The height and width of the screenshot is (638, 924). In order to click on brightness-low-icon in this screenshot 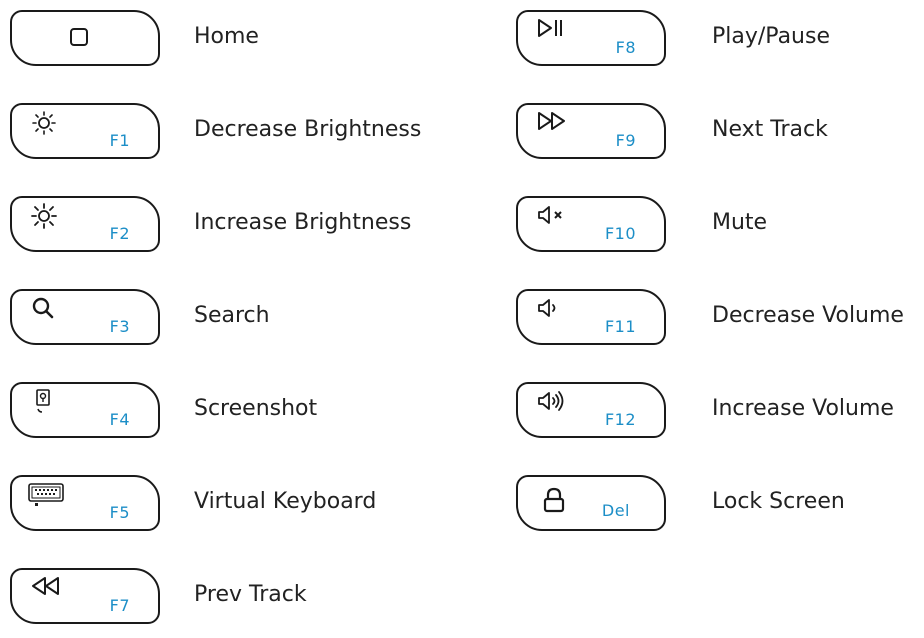, I will do `click(44, 123)`.